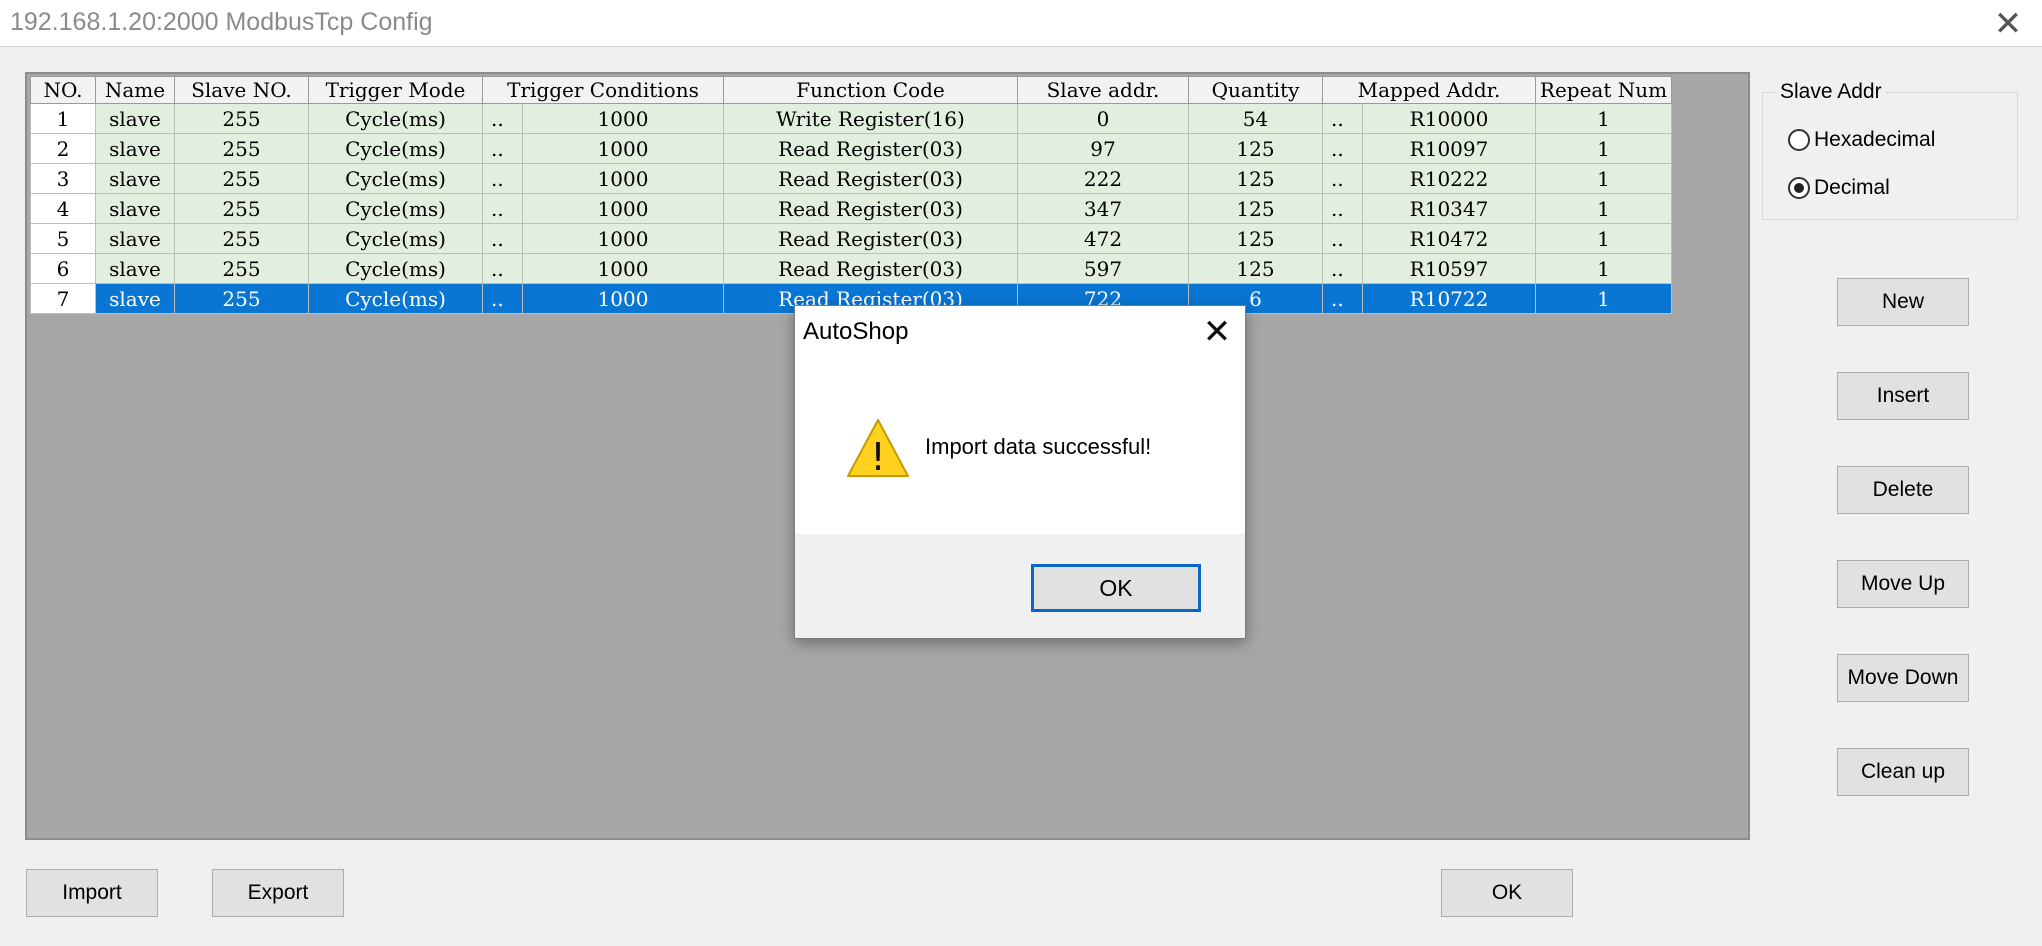  I want to click on cell-slave-addr: 222, so click(1103, 178).